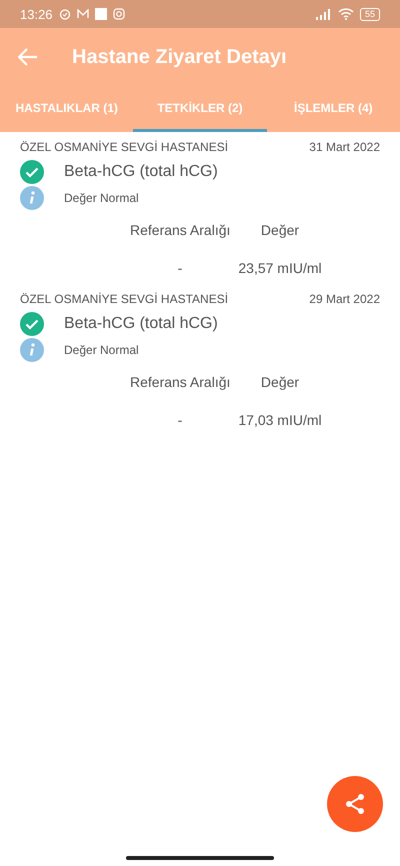 This screenshot has width=400, height=866. What do you see at coordinates (280, 420) in the screenshot?
I see `test-value: 17,03 mIU/ml` at bounding box center [280, 420].